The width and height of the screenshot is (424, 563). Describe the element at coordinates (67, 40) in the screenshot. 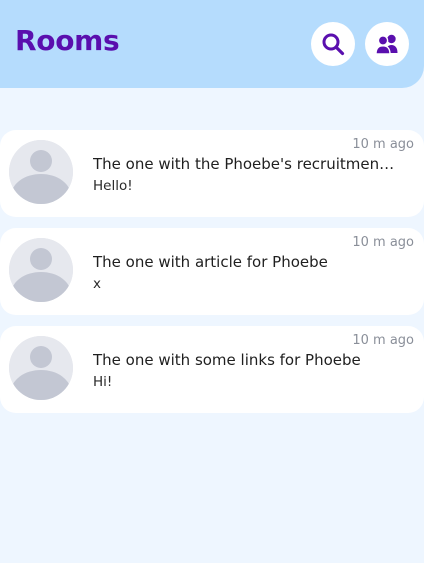

I see `page-title: Rooms` at that location.